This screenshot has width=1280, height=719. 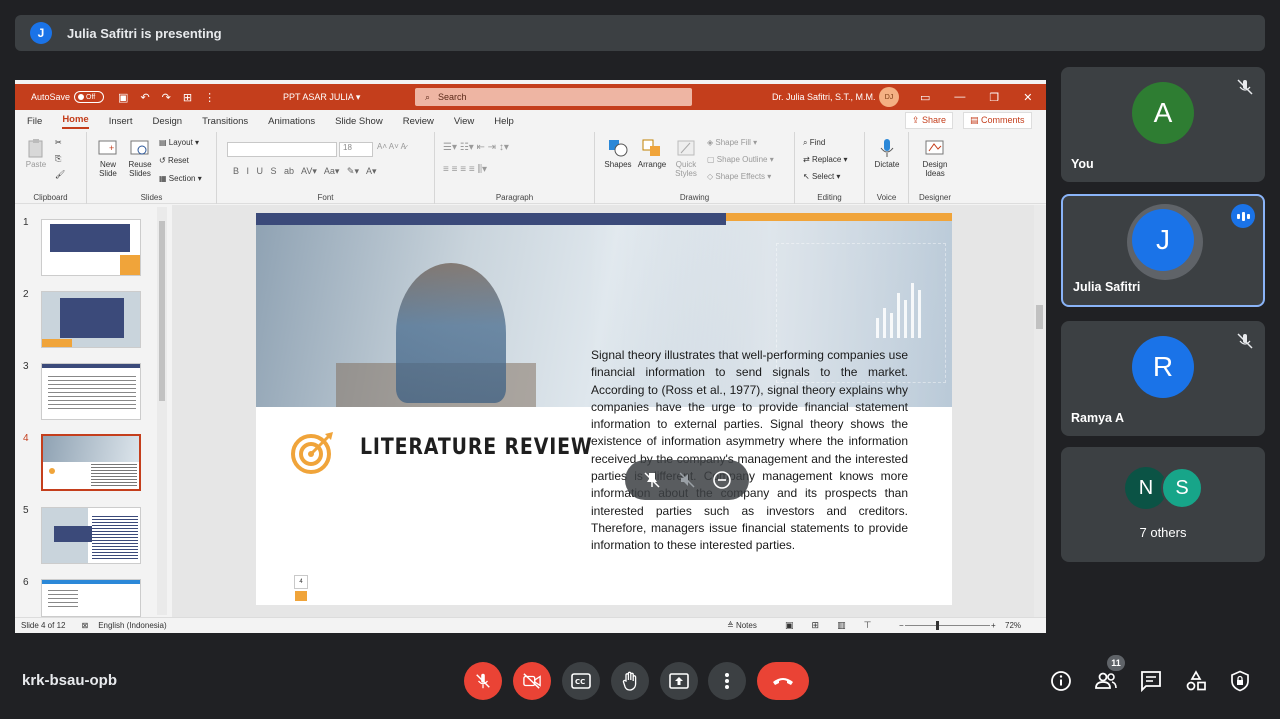 What do you see at coordinates (75, 121) in the screenshot?
I see `tab-home: Home` at bounding box center [75, 121].